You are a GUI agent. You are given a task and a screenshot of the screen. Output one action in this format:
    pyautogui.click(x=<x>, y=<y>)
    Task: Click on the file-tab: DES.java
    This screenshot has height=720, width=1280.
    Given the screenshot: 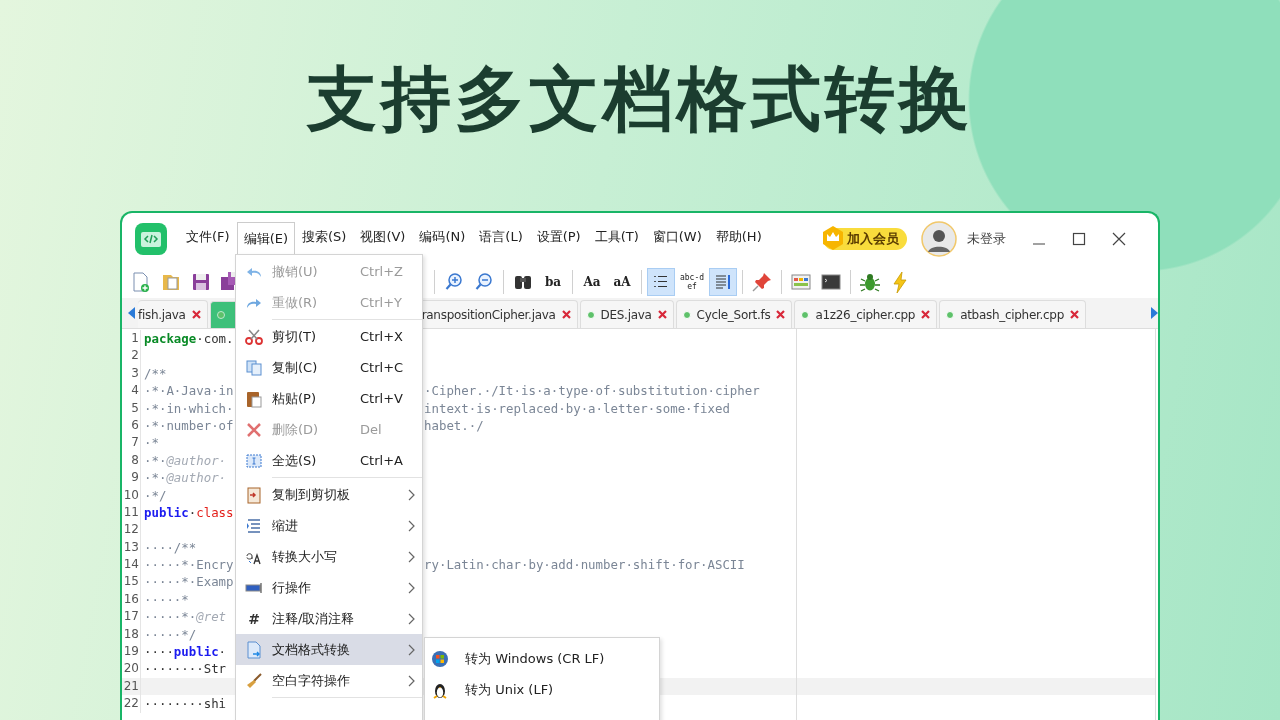 What is the action you would take?
    pyautogui.click(x=626, y=314)
    